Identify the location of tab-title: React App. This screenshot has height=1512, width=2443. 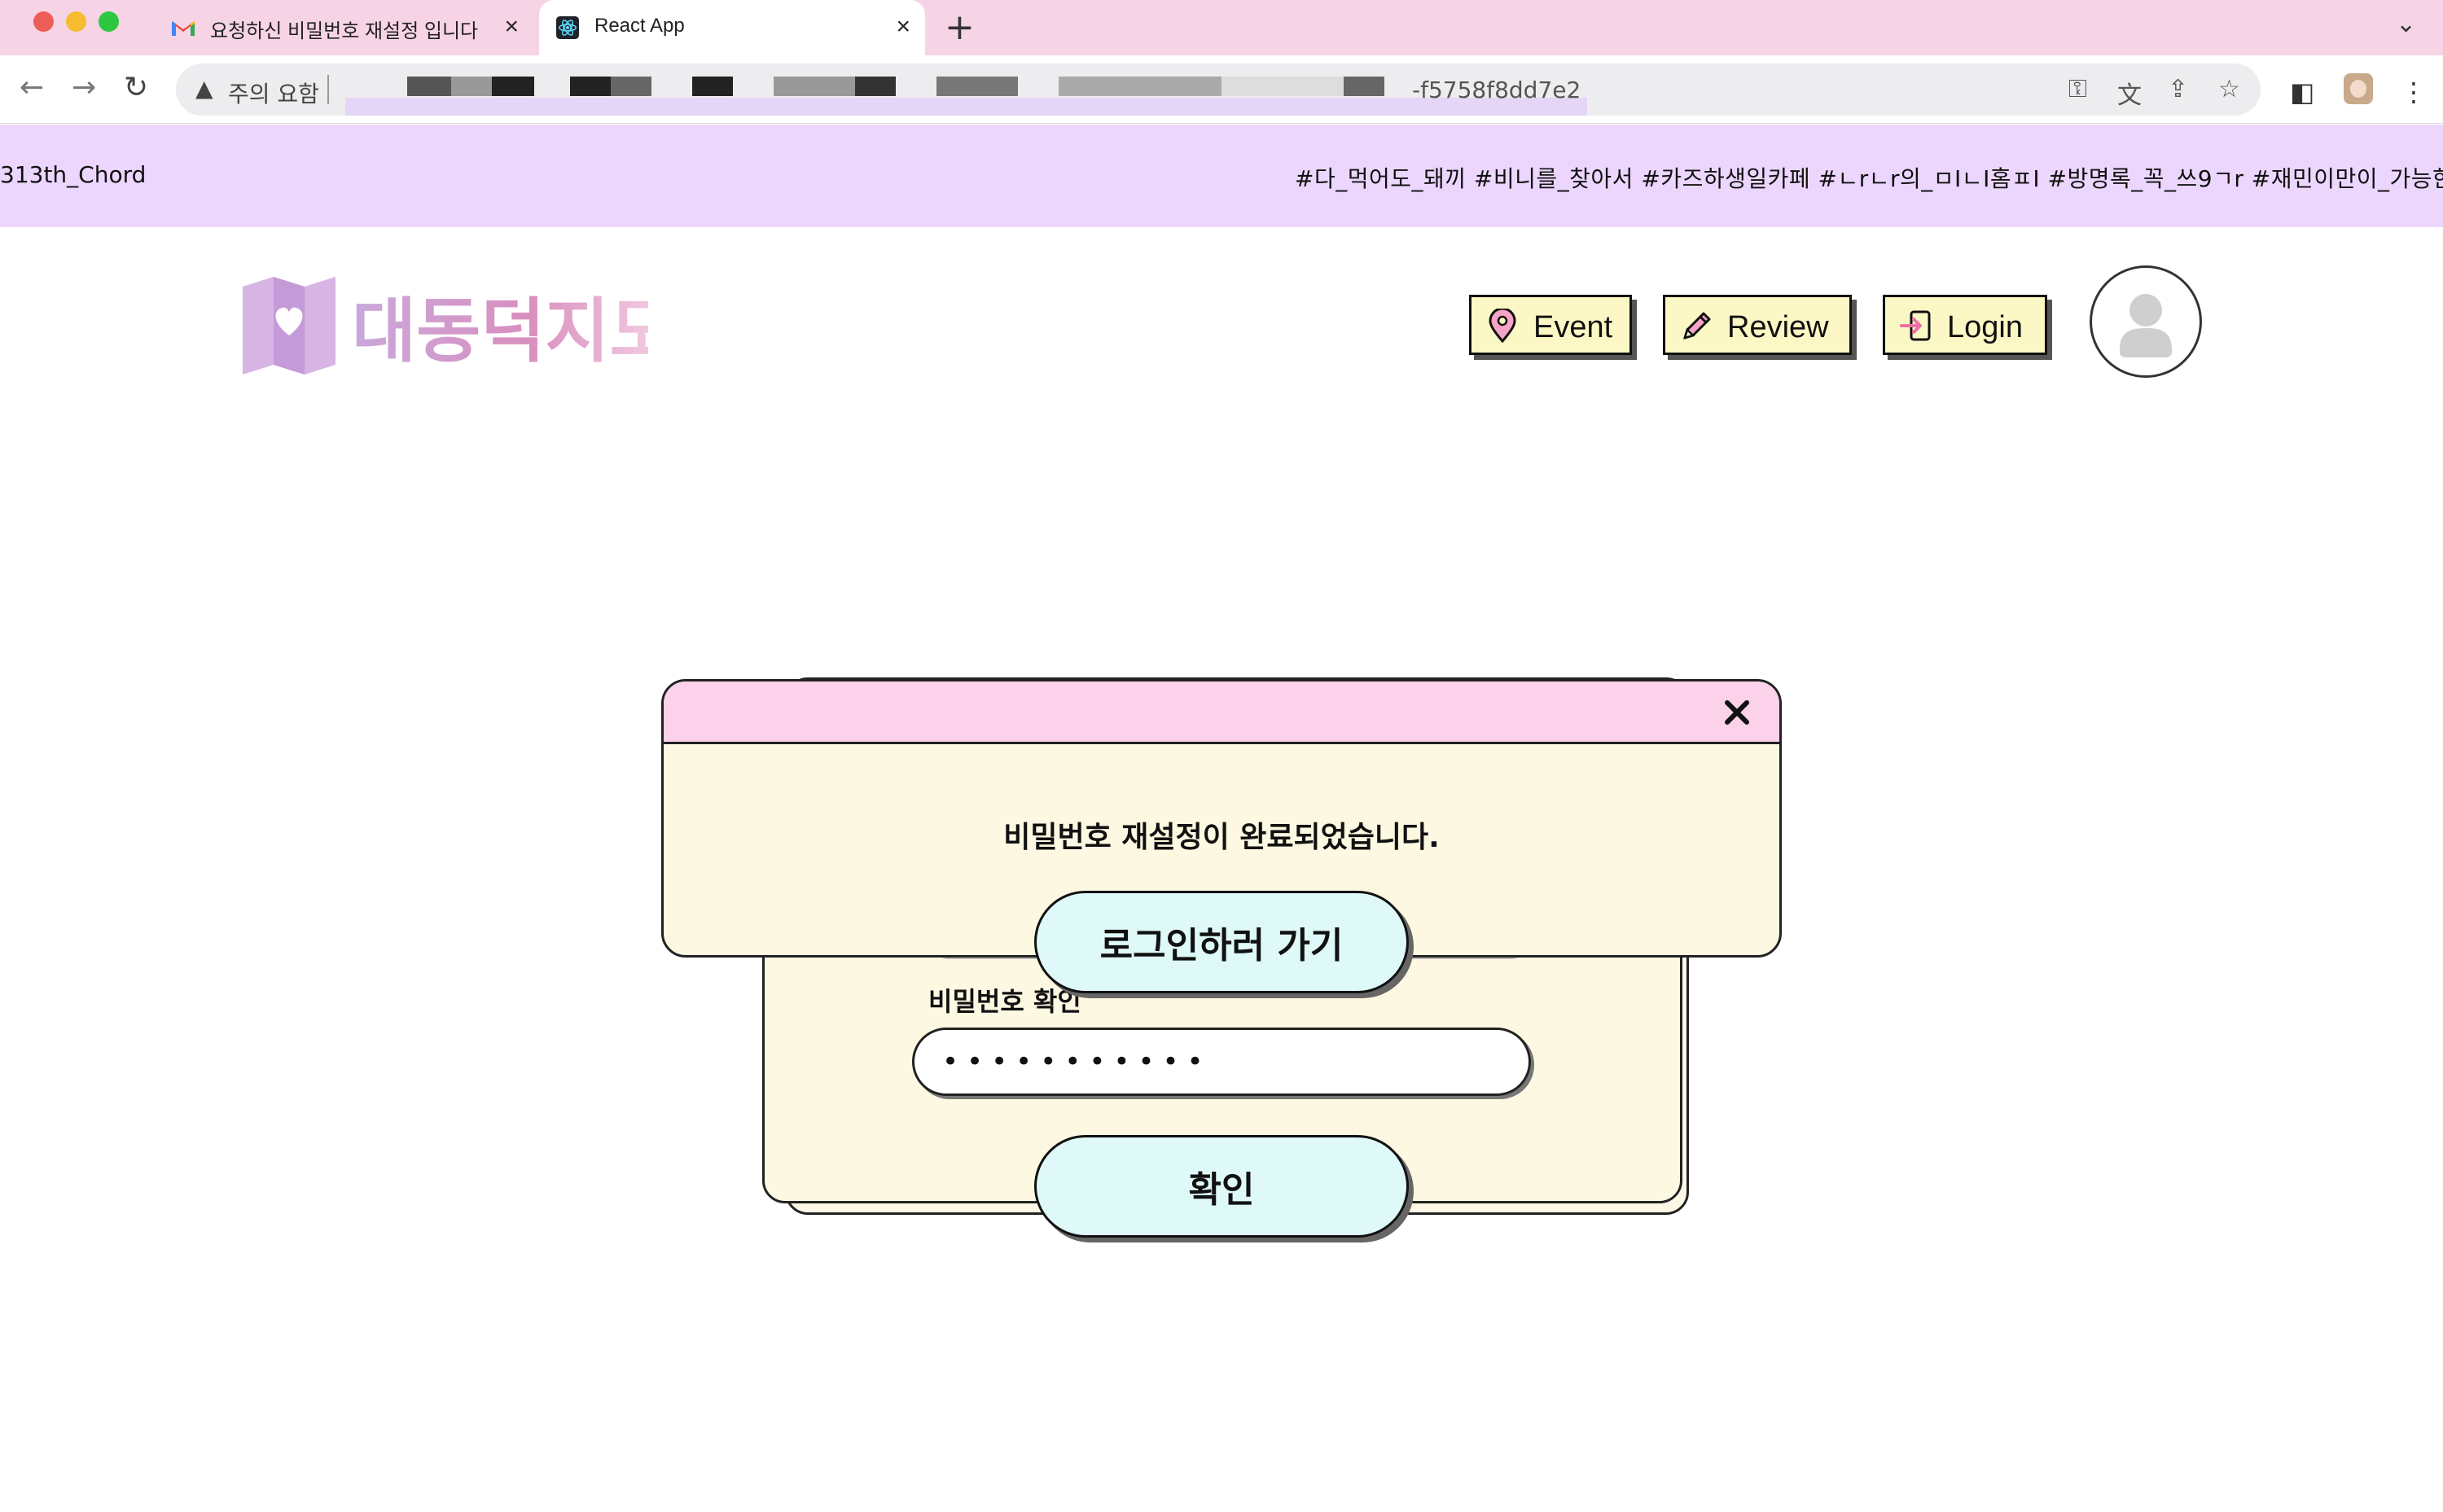
(639, 26).